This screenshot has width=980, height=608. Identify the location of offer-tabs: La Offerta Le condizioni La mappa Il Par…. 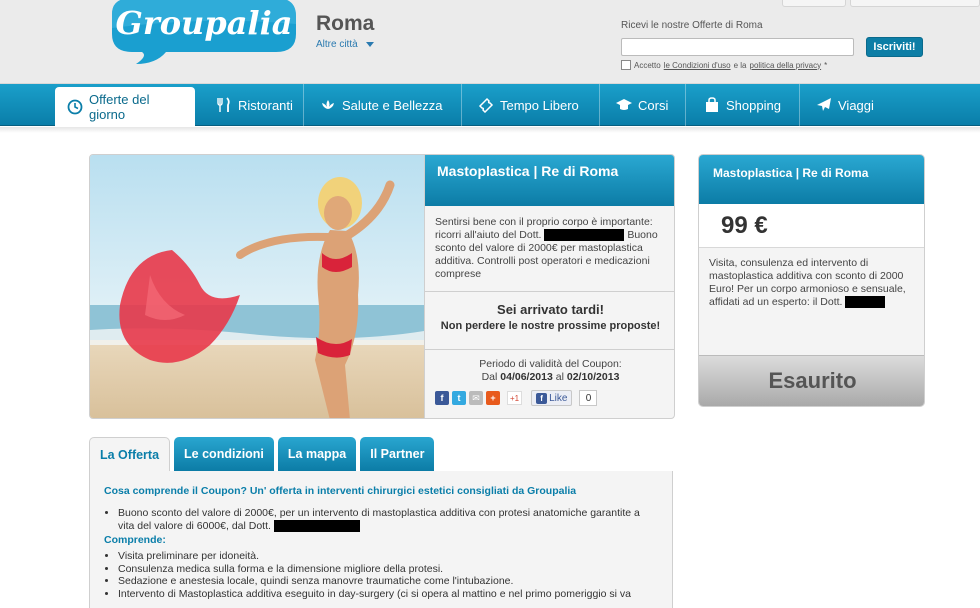
(262, 454).